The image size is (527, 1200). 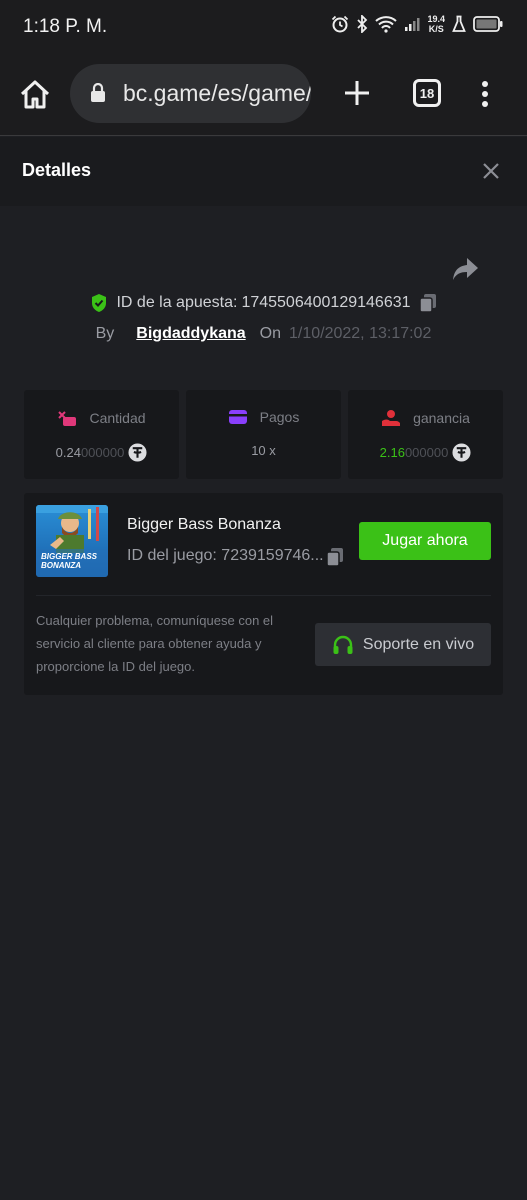 What do you see at coordinates (105, 333) in the screenshot?
I see `by-label: By` at bounding box center [105, 333].